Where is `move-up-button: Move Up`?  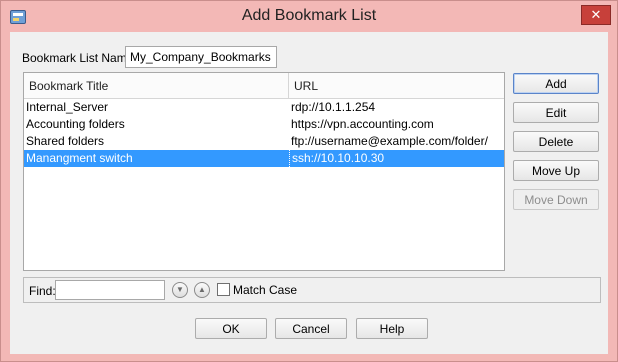 move-up-button: Move Up is located at coordinates (556, 170).